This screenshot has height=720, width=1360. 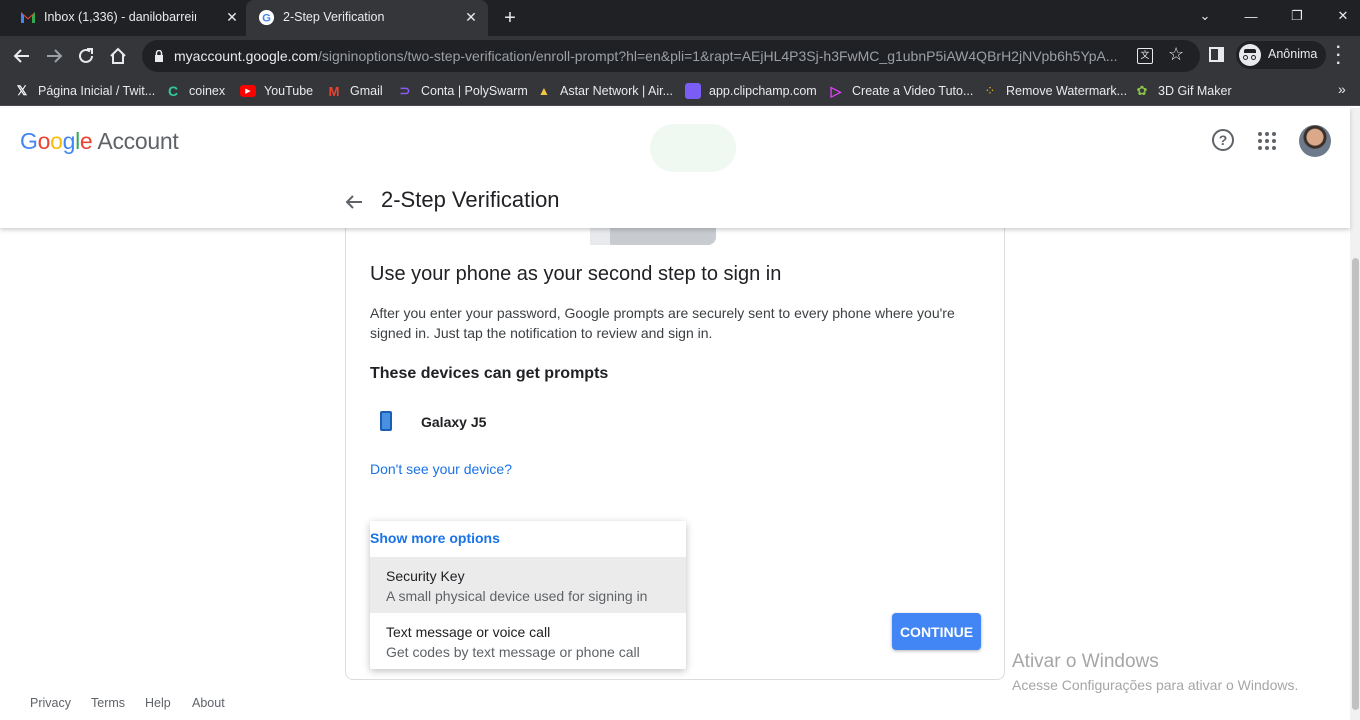 I want to click on close-window-icon: ✕, so click(x=1340, y=16).